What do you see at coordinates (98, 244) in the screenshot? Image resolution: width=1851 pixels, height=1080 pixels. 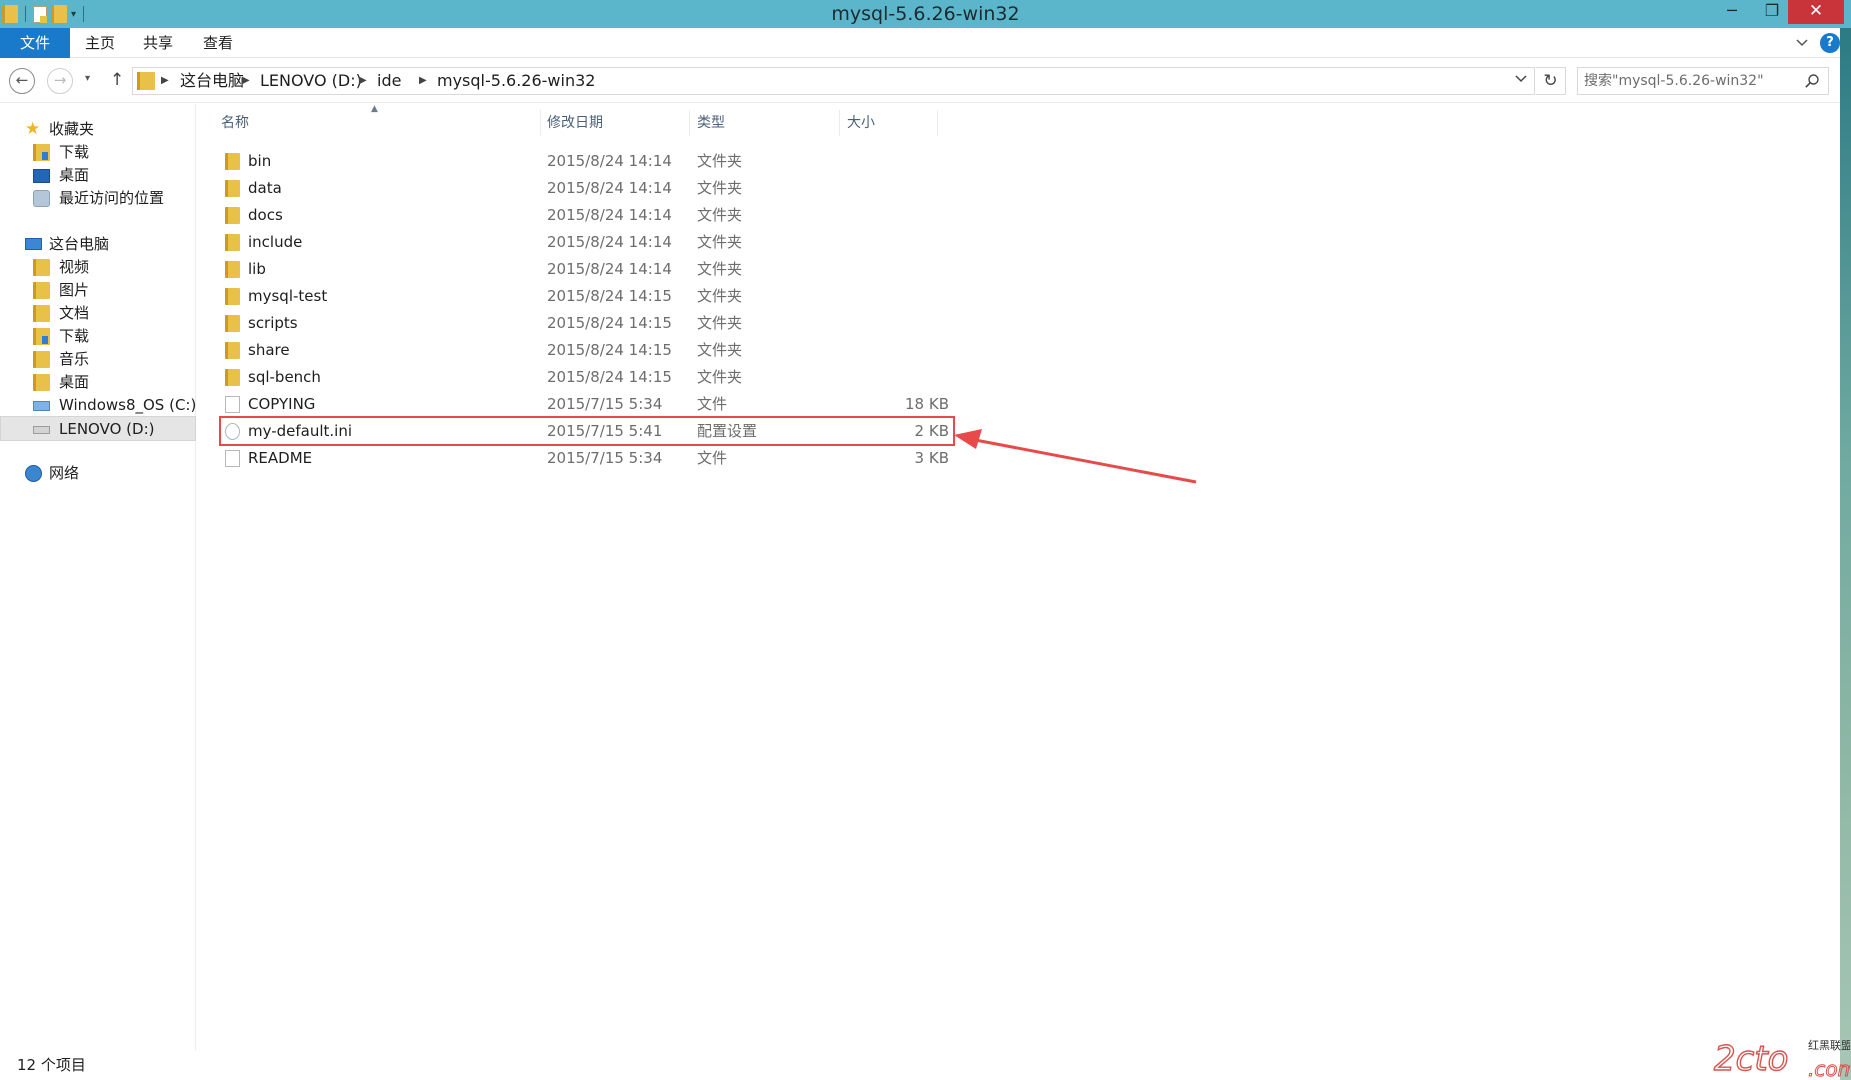 I see `sidebar-item-this-pc: 这台电脑` at bounding box center [98, 244].